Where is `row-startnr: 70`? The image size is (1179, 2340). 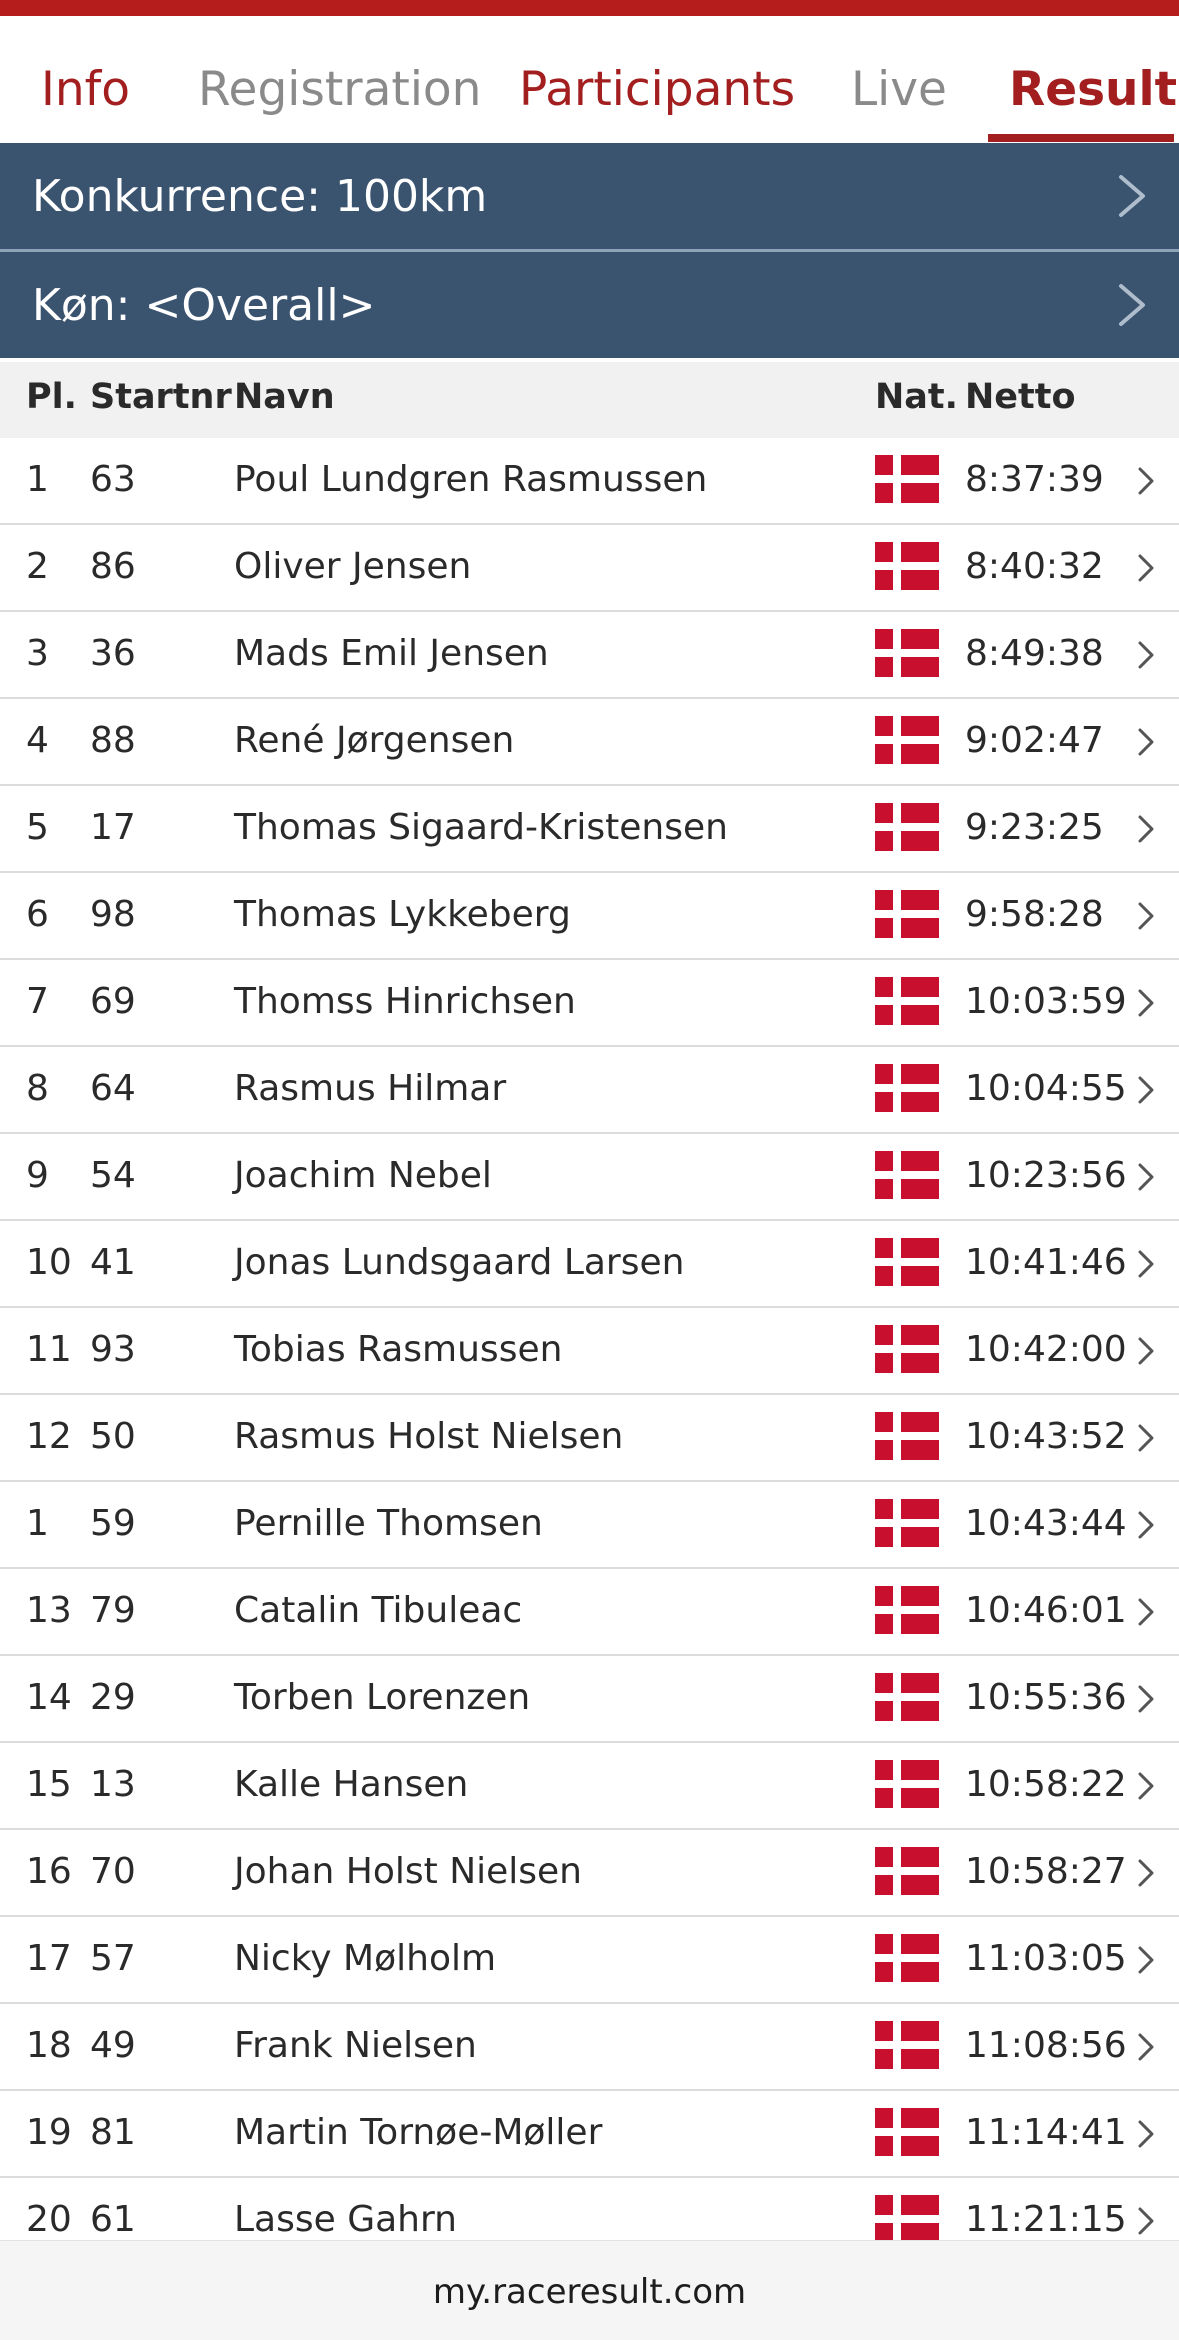 row-startnr: 70 is located at coordinates (113, 1871).